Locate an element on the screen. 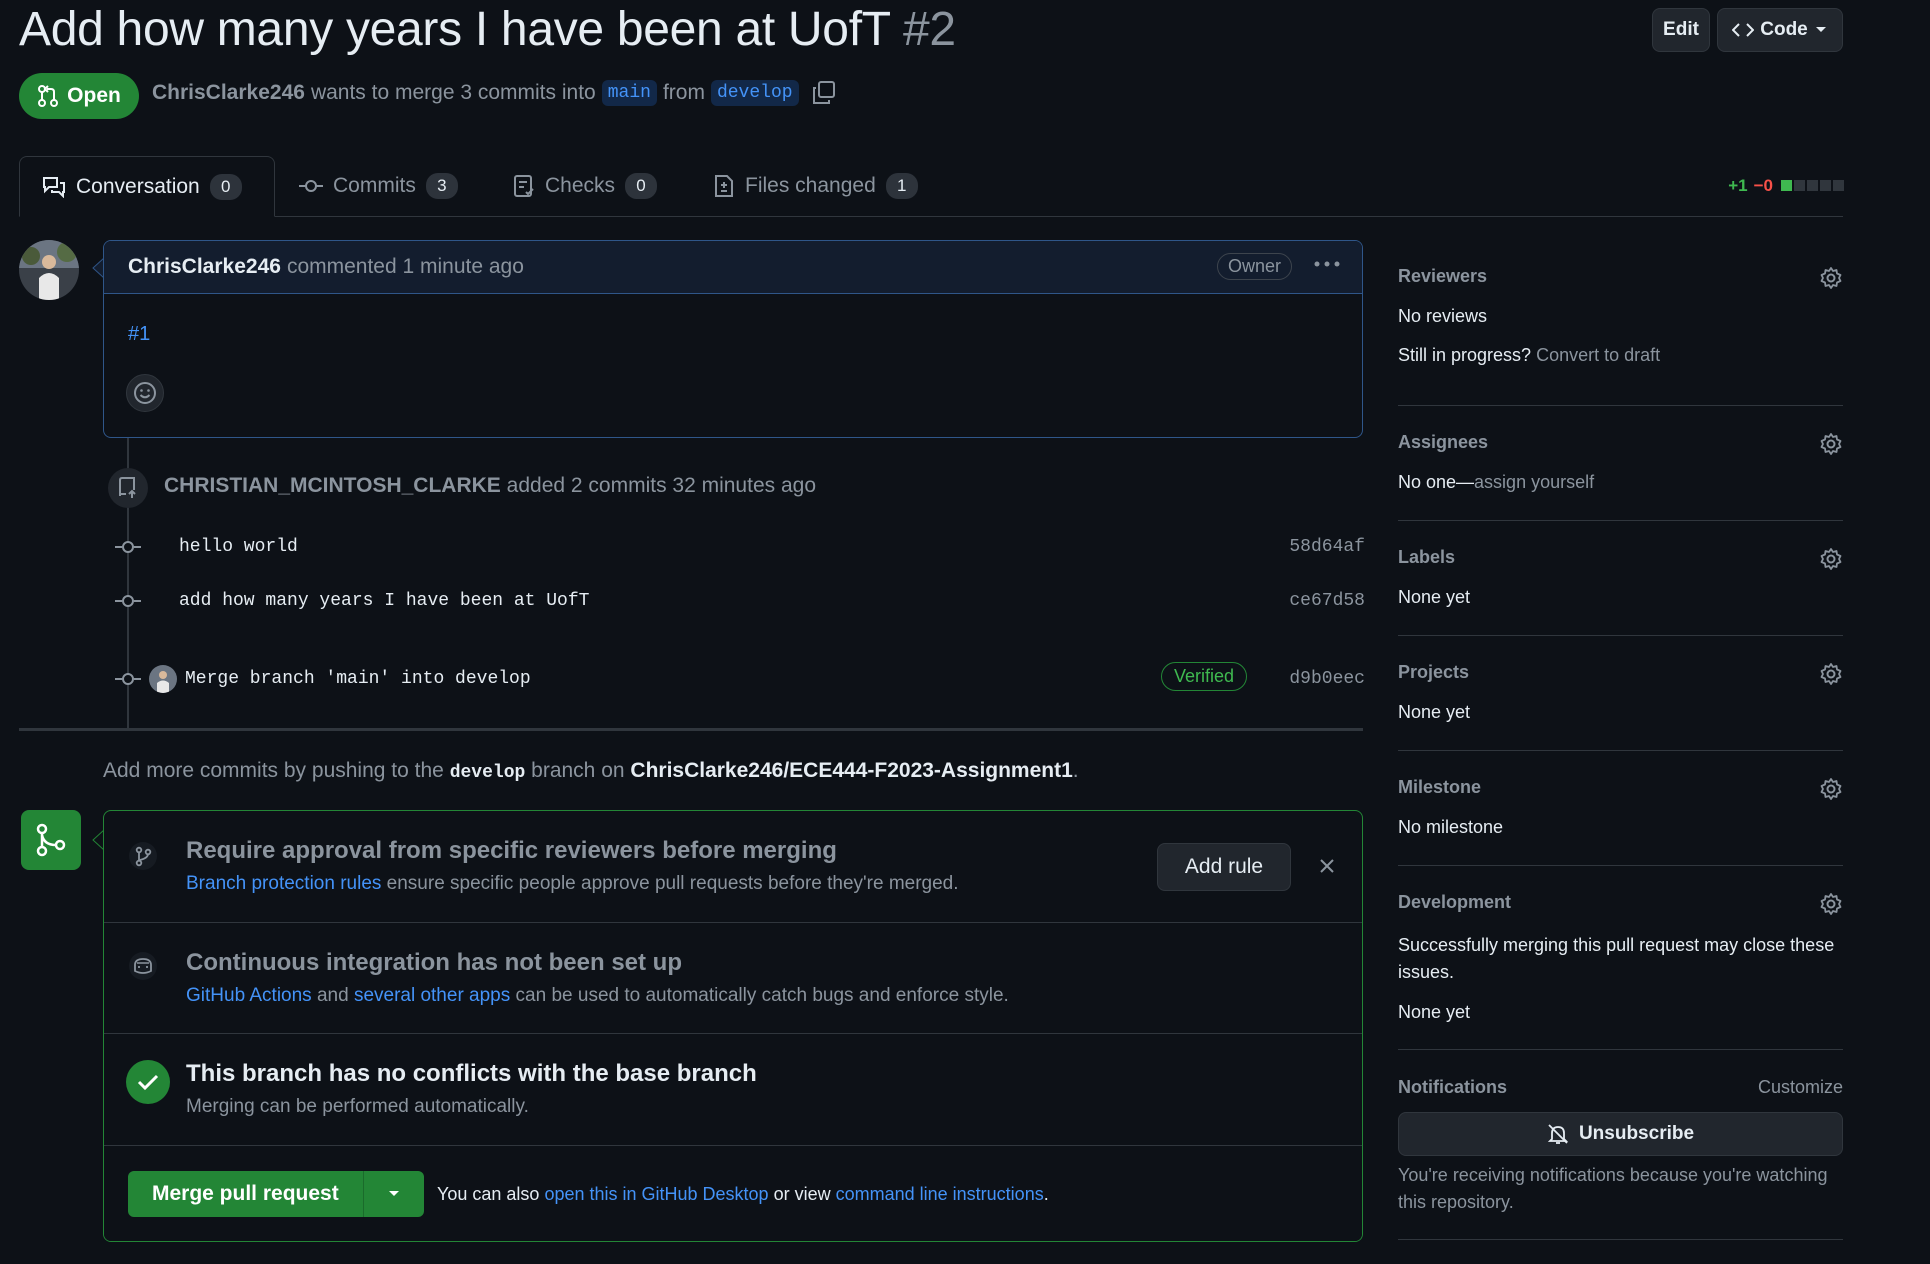 The height and width of the screenshot is (1264, 1930). assignees-none: No one— is located at coordinates (1436, 482).